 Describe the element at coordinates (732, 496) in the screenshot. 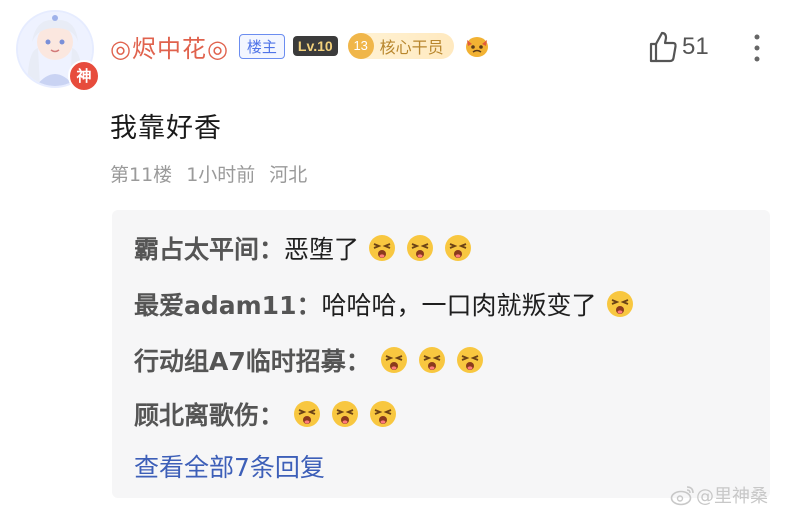

I see `watermark-text: @里神桑` at that location.